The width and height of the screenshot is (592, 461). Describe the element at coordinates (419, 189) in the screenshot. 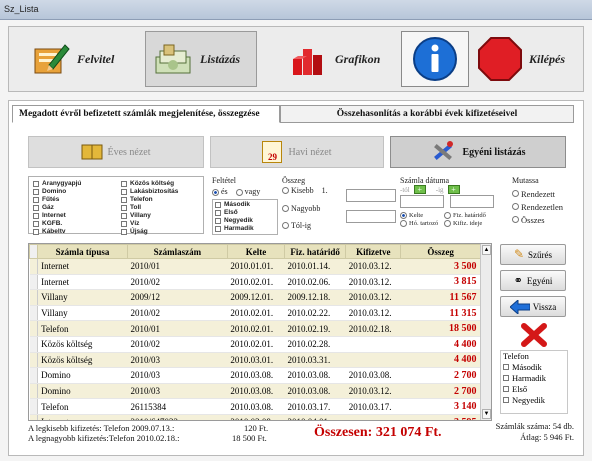

I see `datum-tol-plus-icon: +` at that location.